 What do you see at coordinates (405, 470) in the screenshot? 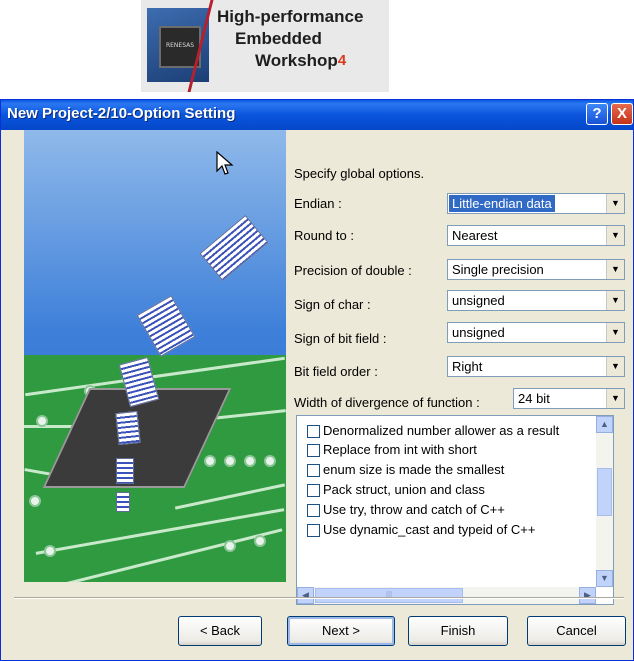
I see `list-item: enum size is made the smallest` at bounding box center [405, 470].